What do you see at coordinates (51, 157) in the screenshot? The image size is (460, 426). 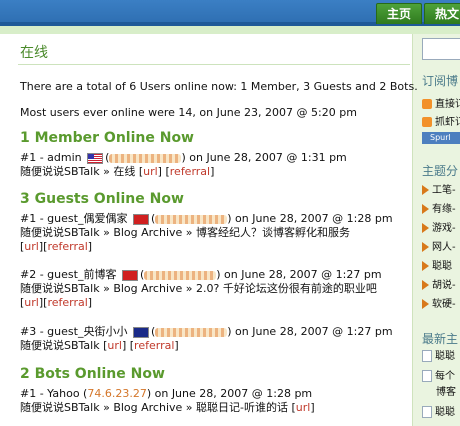 I see `member-name: #1 - admin` at bounding box center [51, 157].